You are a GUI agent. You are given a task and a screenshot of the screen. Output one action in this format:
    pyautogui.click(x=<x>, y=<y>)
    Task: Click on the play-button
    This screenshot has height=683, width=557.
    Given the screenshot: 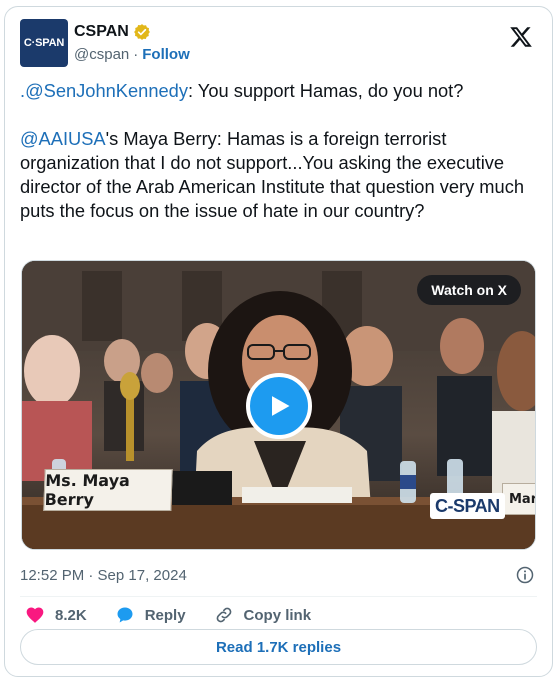 What is the action you would take?
    pyautogui.click(x=279, y=406)
    